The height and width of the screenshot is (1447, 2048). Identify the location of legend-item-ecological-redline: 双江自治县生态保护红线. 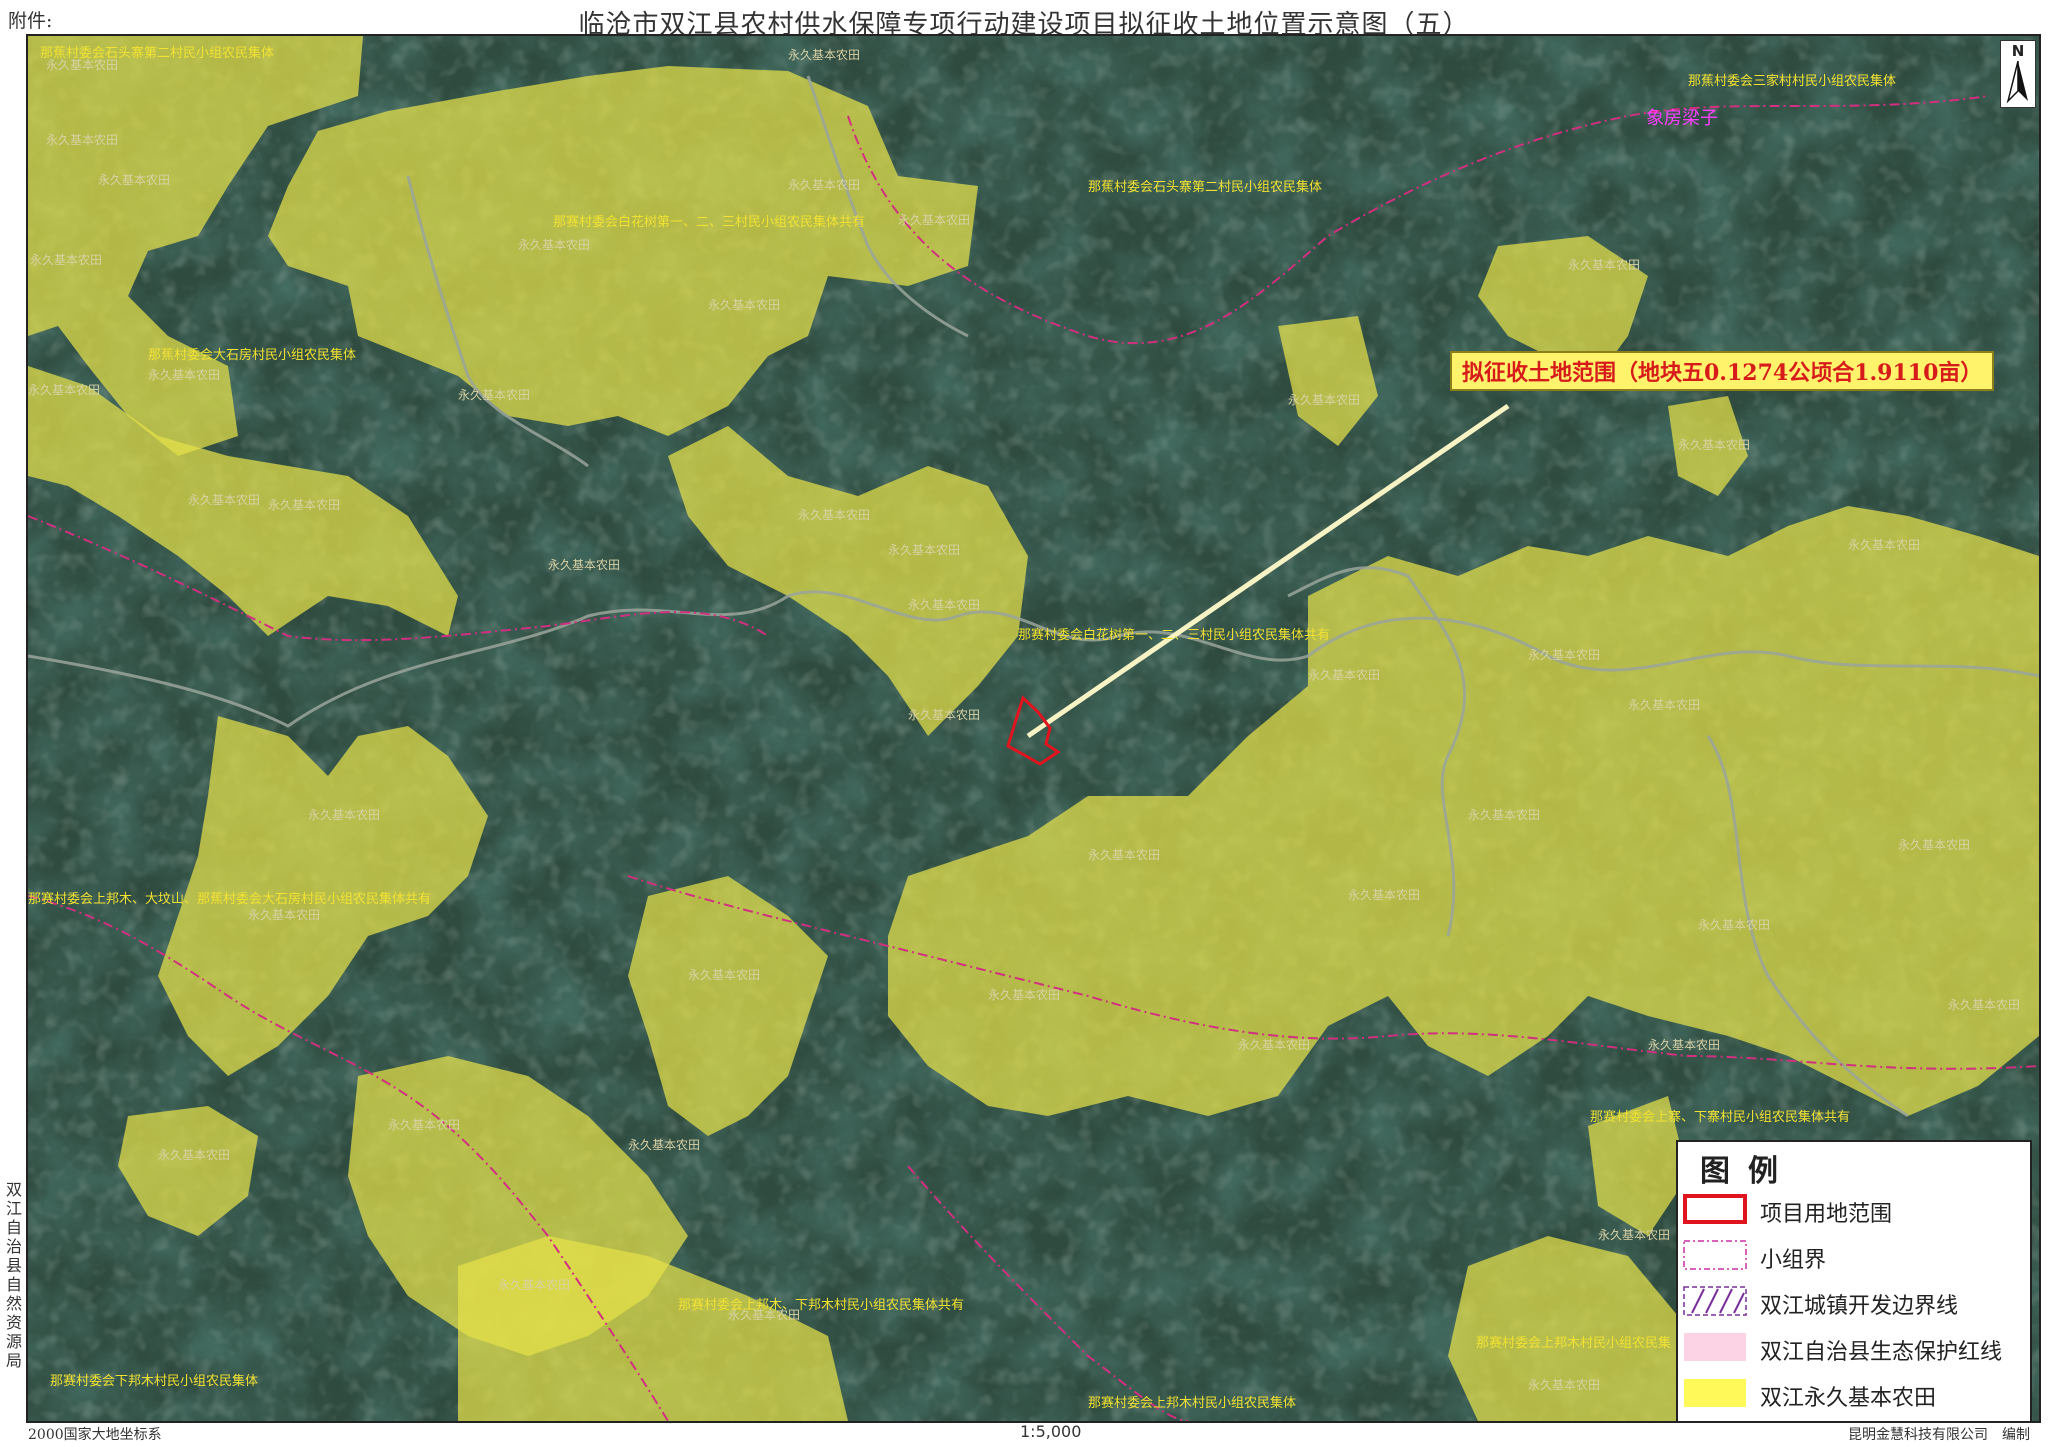
(1853, 1348).